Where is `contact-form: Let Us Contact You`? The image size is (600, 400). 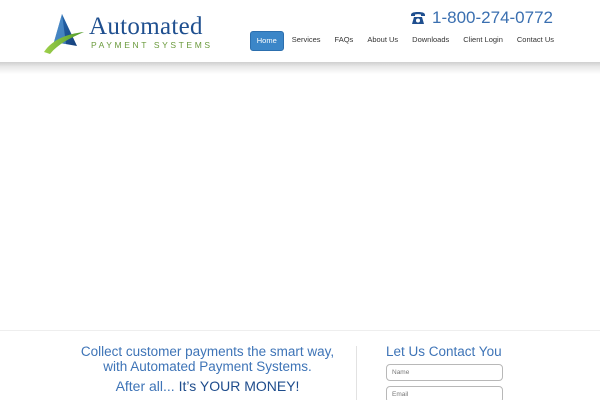 contact-form: Let Us Contact You is located at coordinates (446, 372).